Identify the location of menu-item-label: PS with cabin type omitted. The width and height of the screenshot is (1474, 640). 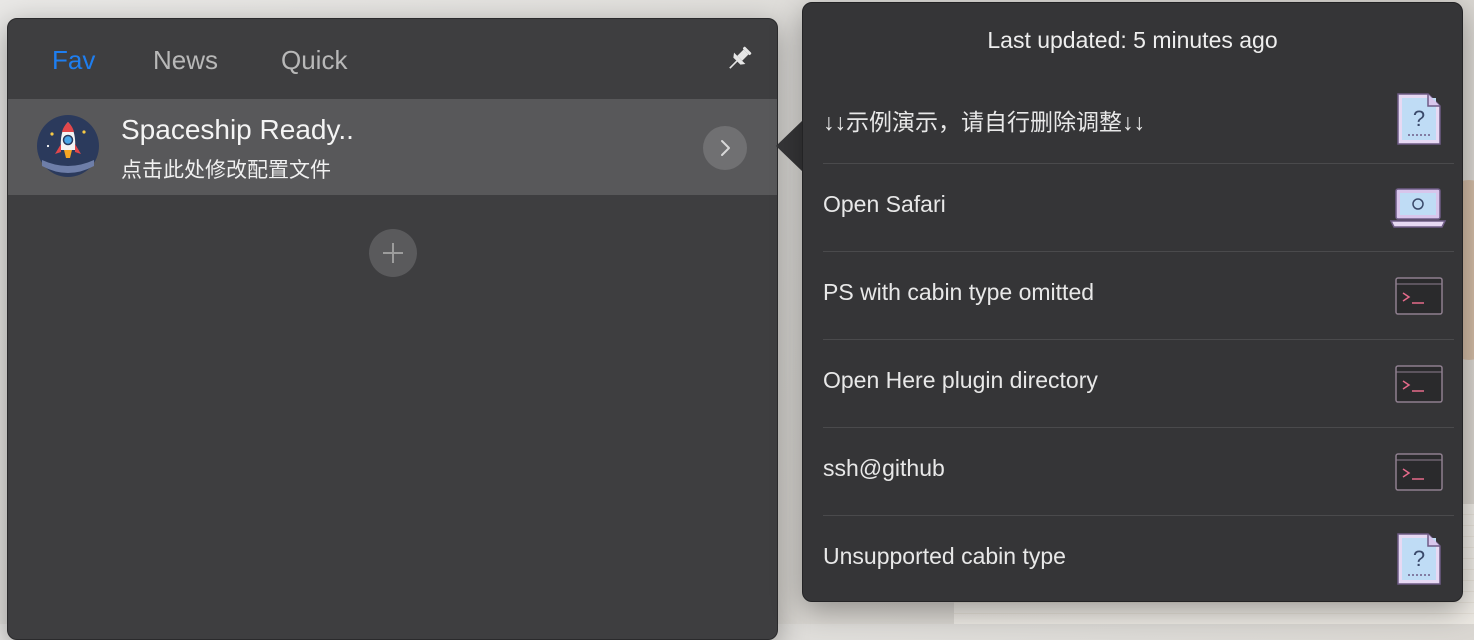
(959, 292).